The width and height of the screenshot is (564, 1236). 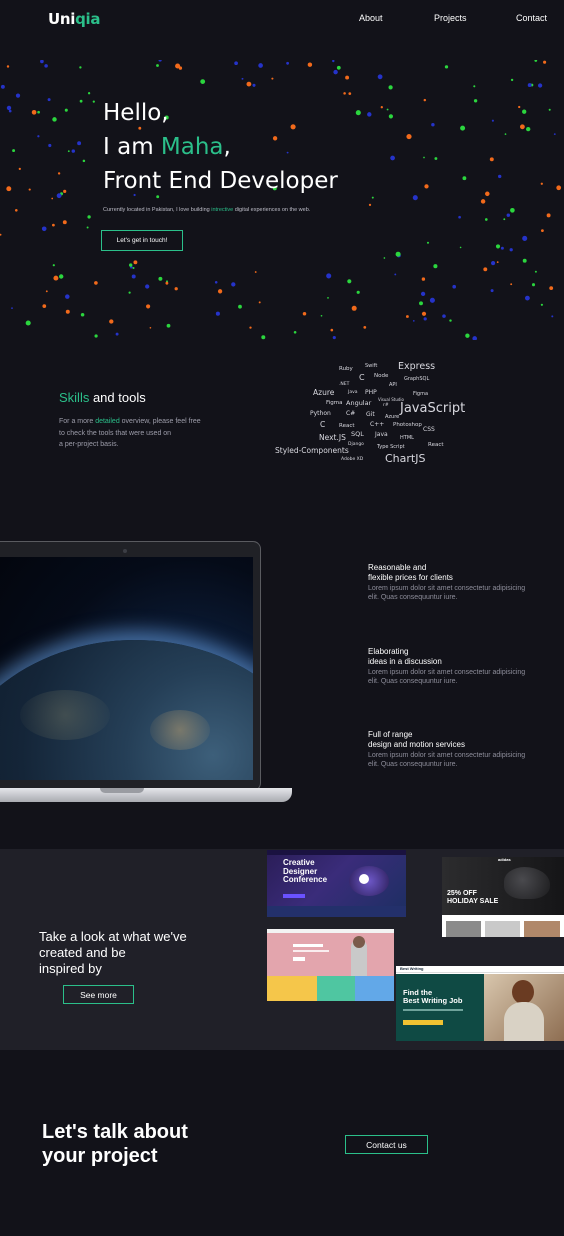 What do you see at coordinates (462, 893) in the screenshot?
I see `shot2-sale: 25% OFF` at bounding box center [462, 893].